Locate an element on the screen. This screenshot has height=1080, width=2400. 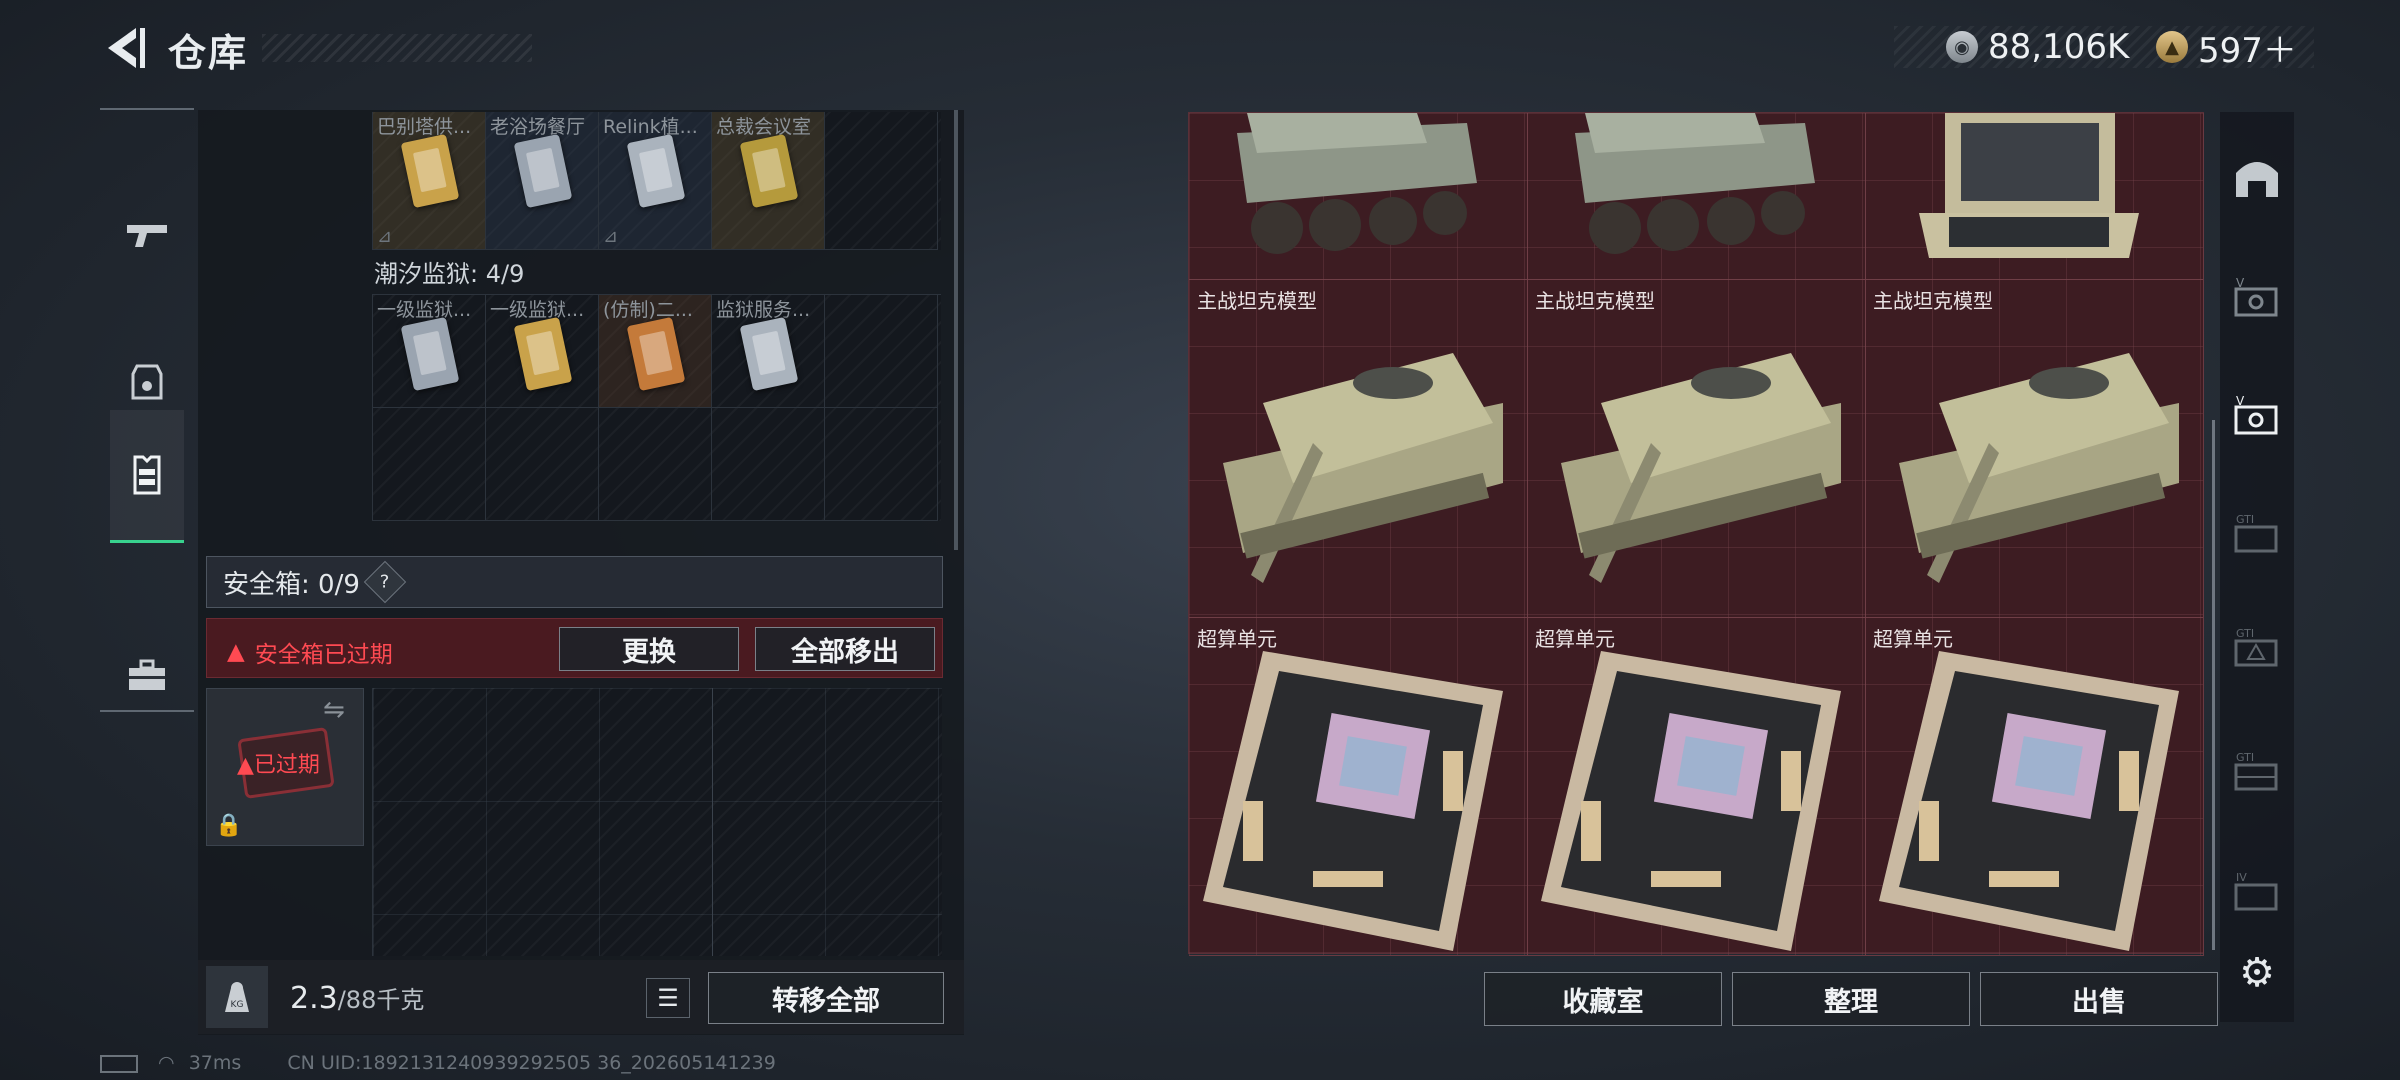
replace-button: 更换 is located at coordinates (649, 649).